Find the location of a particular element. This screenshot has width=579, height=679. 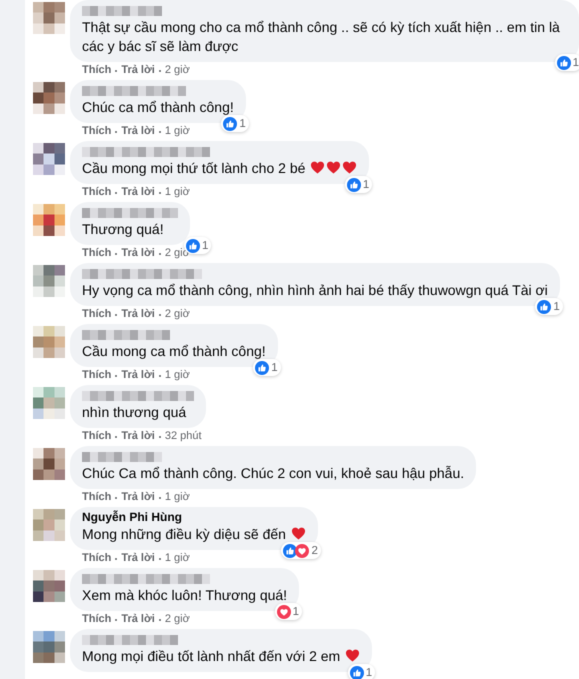

comment-text: Mong mọi điều tốt lành nhất đến với 2 em is located at coordinates (221, 656).